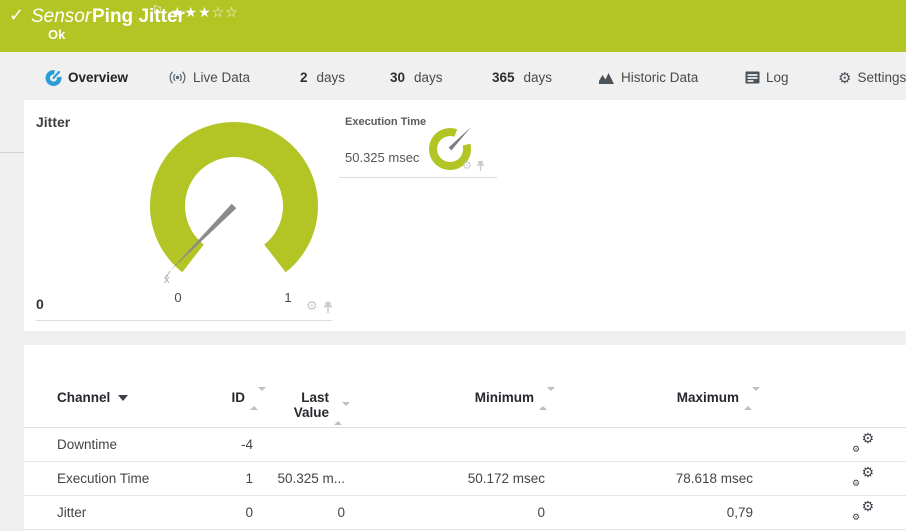 The height and width of the screenshot is (531, 906). Describe the element at coordinates (454, 478) in the screenshot. I see `channel-minimum-cell: 50.172 msec` at that location.